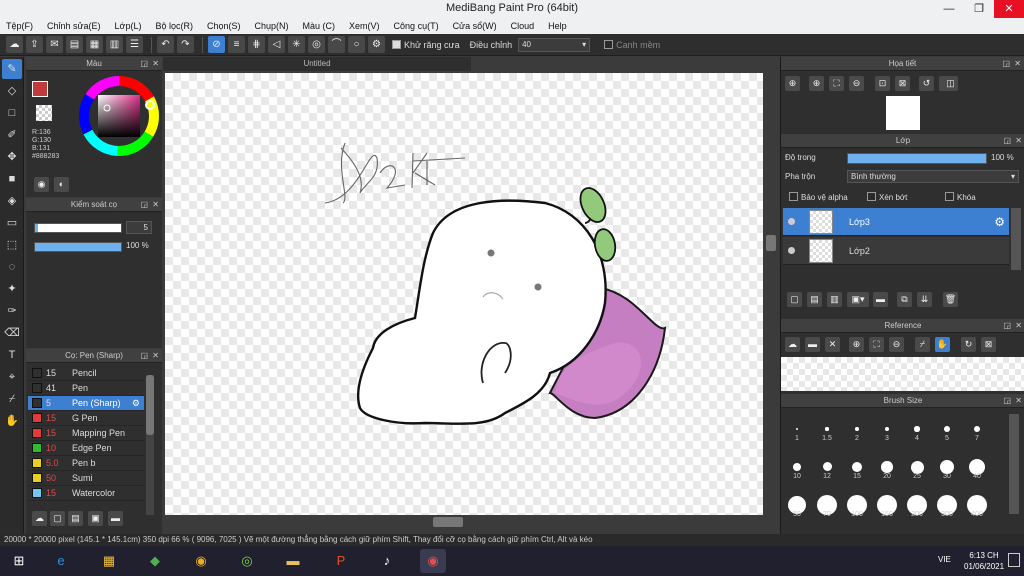 The width and height of the screenshot is (1024, 576). What do you see at coordinates (791, 250) in the screenshot?
I see `eye-icon` at bounding box center [791, 250].